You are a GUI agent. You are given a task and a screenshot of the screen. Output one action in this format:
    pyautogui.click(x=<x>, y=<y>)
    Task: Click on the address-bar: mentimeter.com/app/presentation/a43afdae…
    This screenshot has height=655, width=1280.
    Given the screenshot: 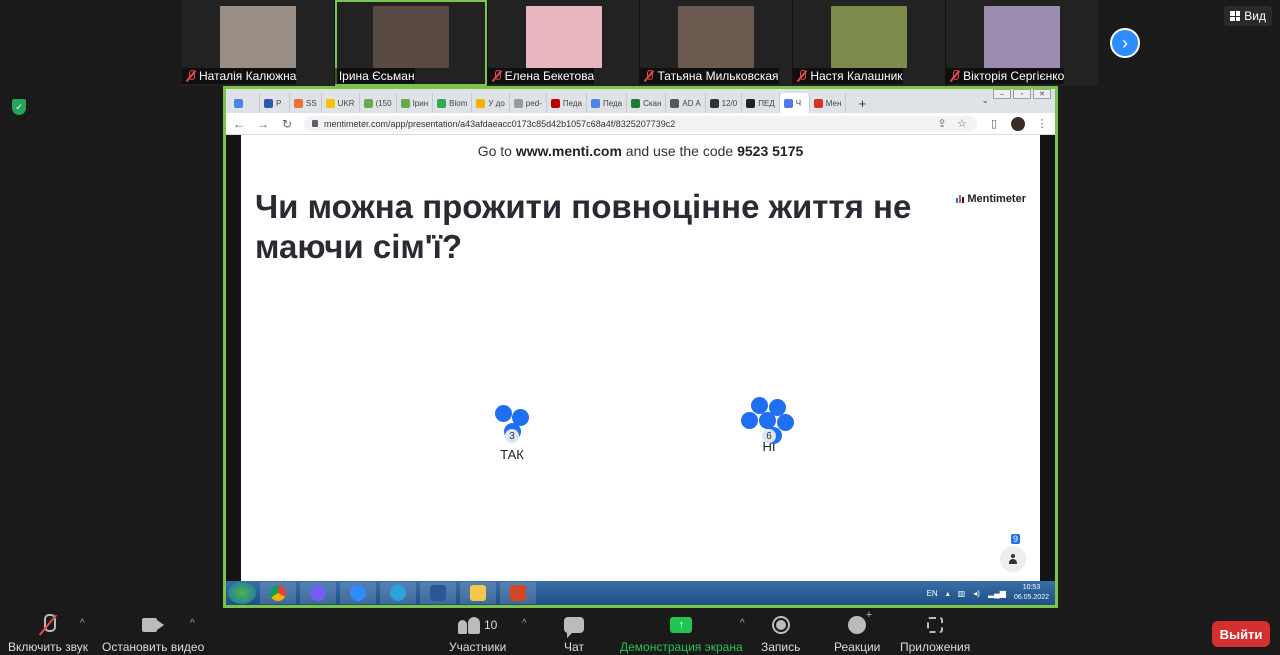 What is the action you would take?
    pyautogui.click(x=640, y=123)
    